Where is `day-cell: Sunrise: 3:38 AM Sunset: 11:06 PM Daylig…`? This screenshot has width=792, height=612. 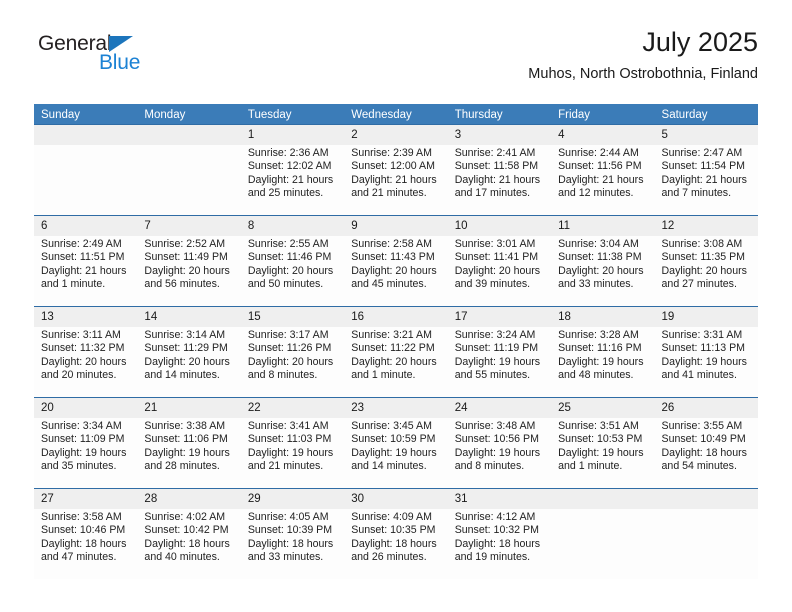 day-cell: Sunrise: 3:38 AM Sunset: 11:06 PM Daylig… is located at coordinates (188, 453).